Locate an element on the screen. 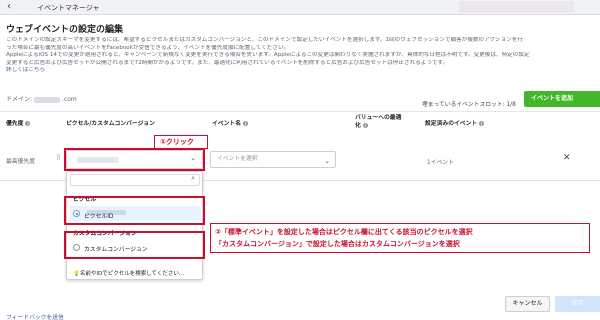 The height and width of the screenshot is (320, 600). step2-line2: 「カスタムコンバージョン」で設定した場合はカスタムコンバージョンを選択 is located at coordinates (337, 244).